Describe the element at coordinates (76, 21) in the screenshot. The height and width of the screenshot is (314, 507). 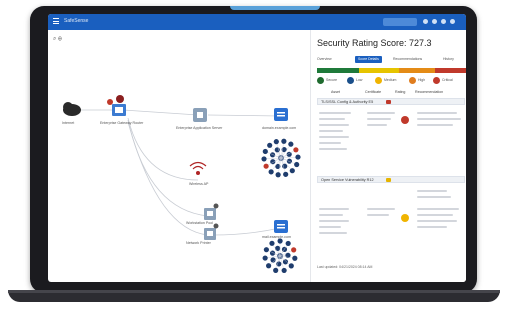
I see `app-title: SafeSense` at that location.